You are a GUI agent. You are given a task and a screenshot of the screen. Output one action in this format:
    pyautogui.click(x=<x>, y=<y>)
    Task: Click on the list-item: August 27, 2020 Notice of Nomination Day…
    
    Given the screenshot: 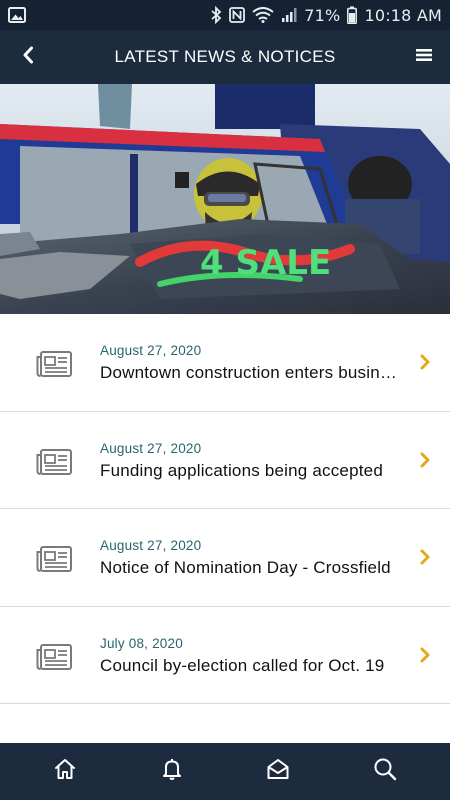 What is the action you would take?
    pyautogui.click(x=225, y=558)
    